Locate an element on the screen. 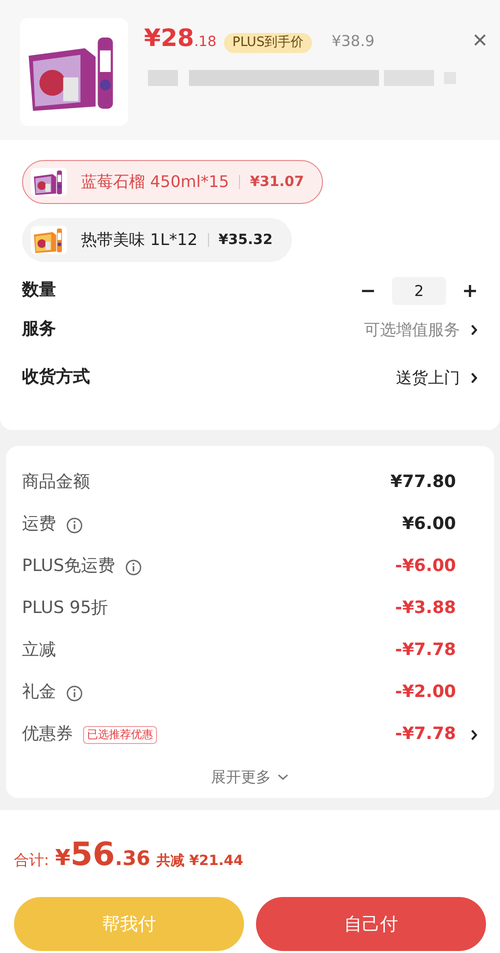 The image size is (500, 953). option-value: 可选增值服务 is located at coordinates (412, 330).